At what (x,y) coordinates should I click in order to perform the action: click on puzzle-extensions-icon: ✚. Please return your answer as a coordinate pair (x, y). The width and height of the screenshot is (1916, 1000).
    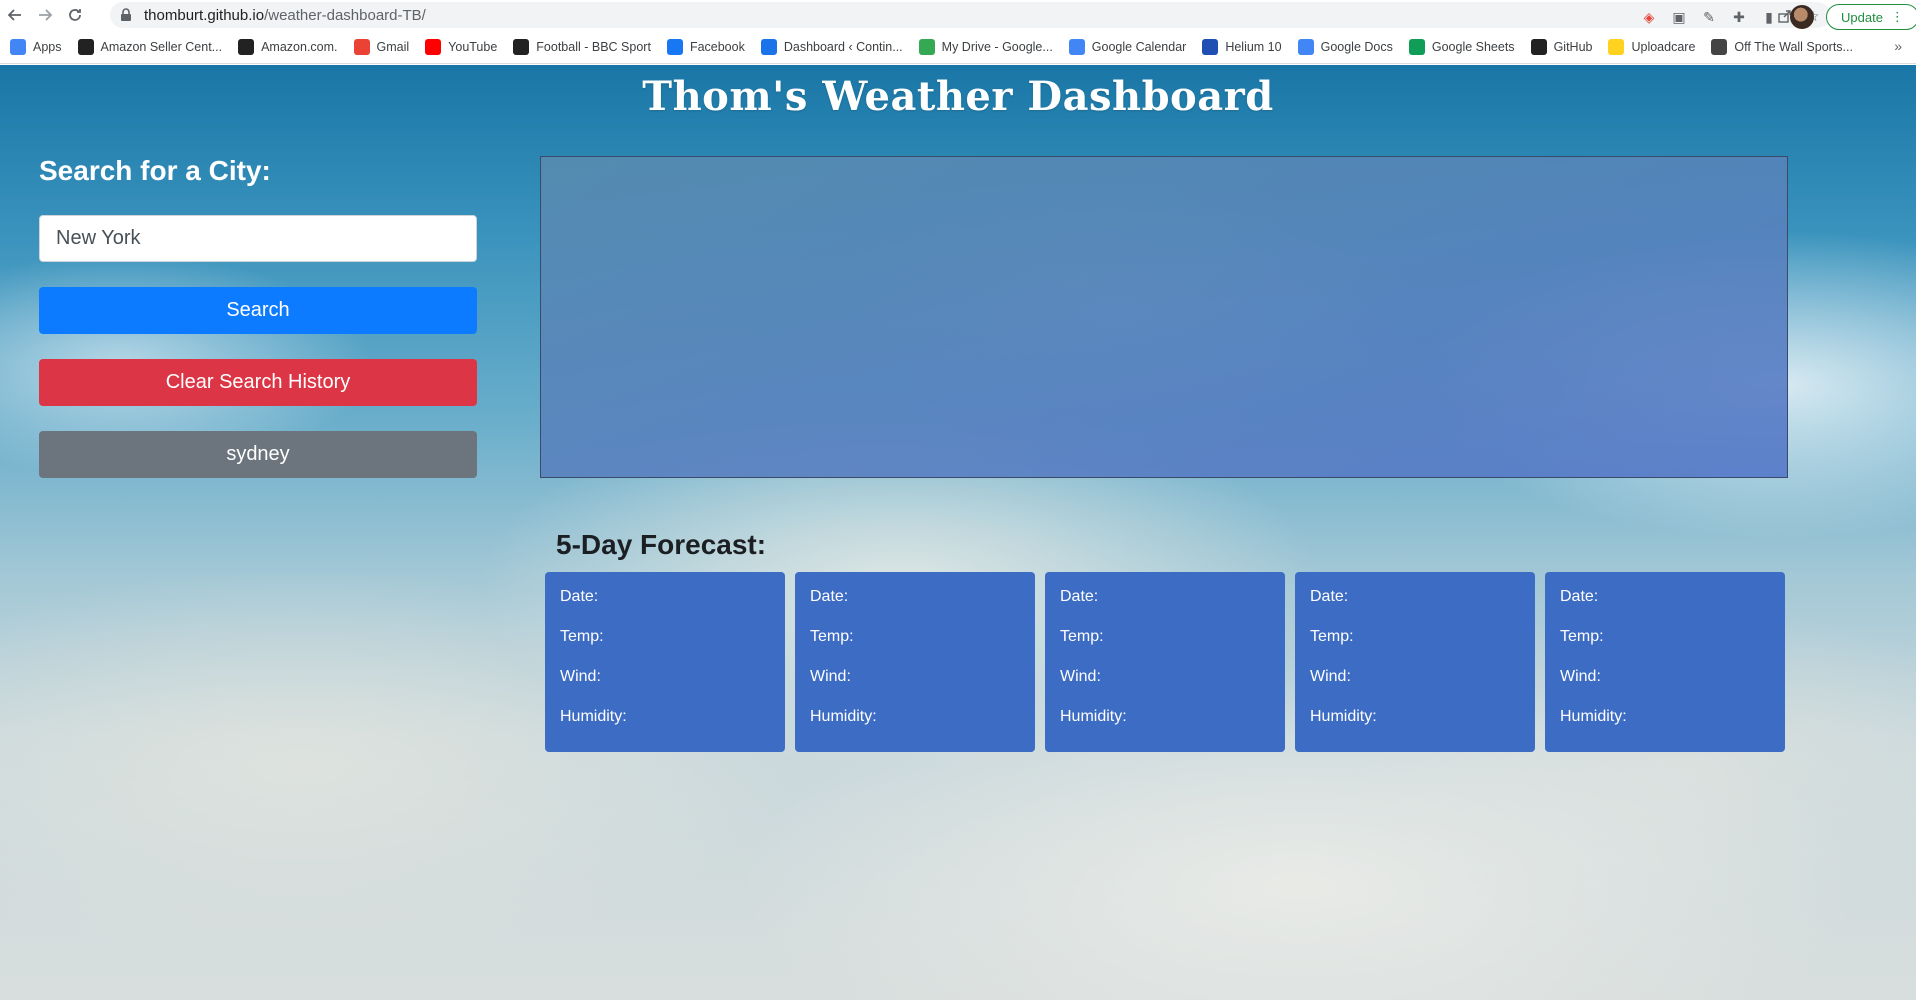
    Looking at the image, I should click on (1739, 17).